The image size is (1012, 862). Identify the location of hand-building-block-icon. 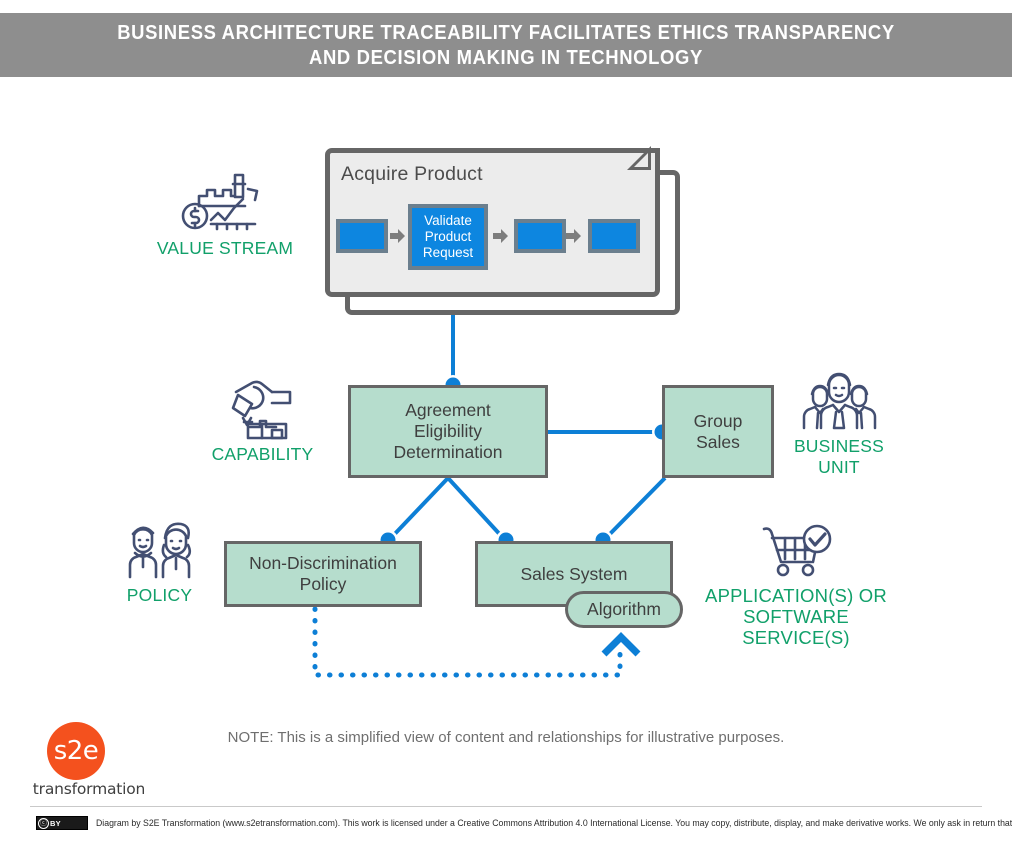
(261, 410).